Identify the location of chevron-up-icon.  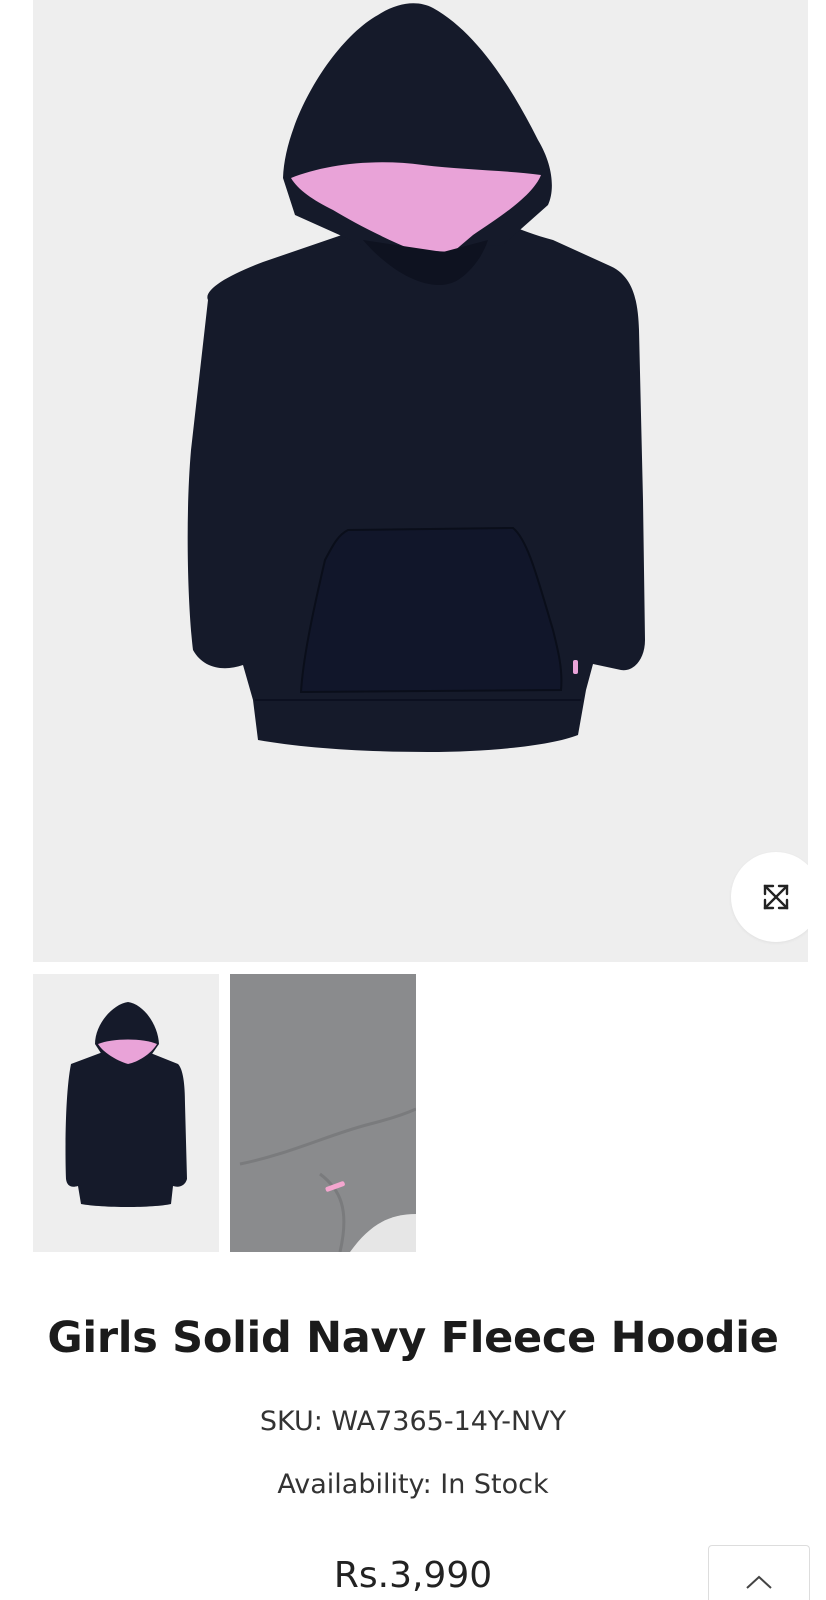
(759, 1582).